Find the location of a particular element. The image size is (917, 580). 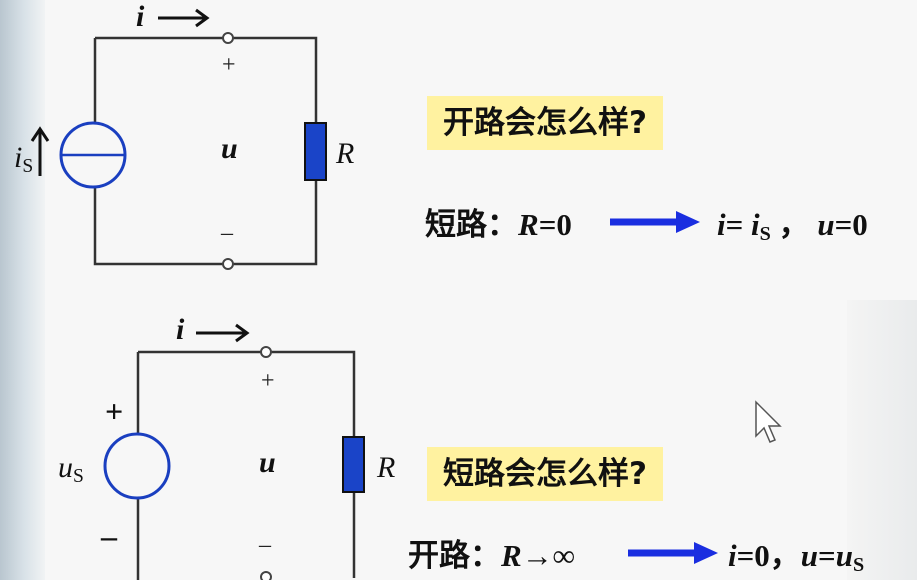

open-cond-rest: →∞ is located at coordinates (548, 555).